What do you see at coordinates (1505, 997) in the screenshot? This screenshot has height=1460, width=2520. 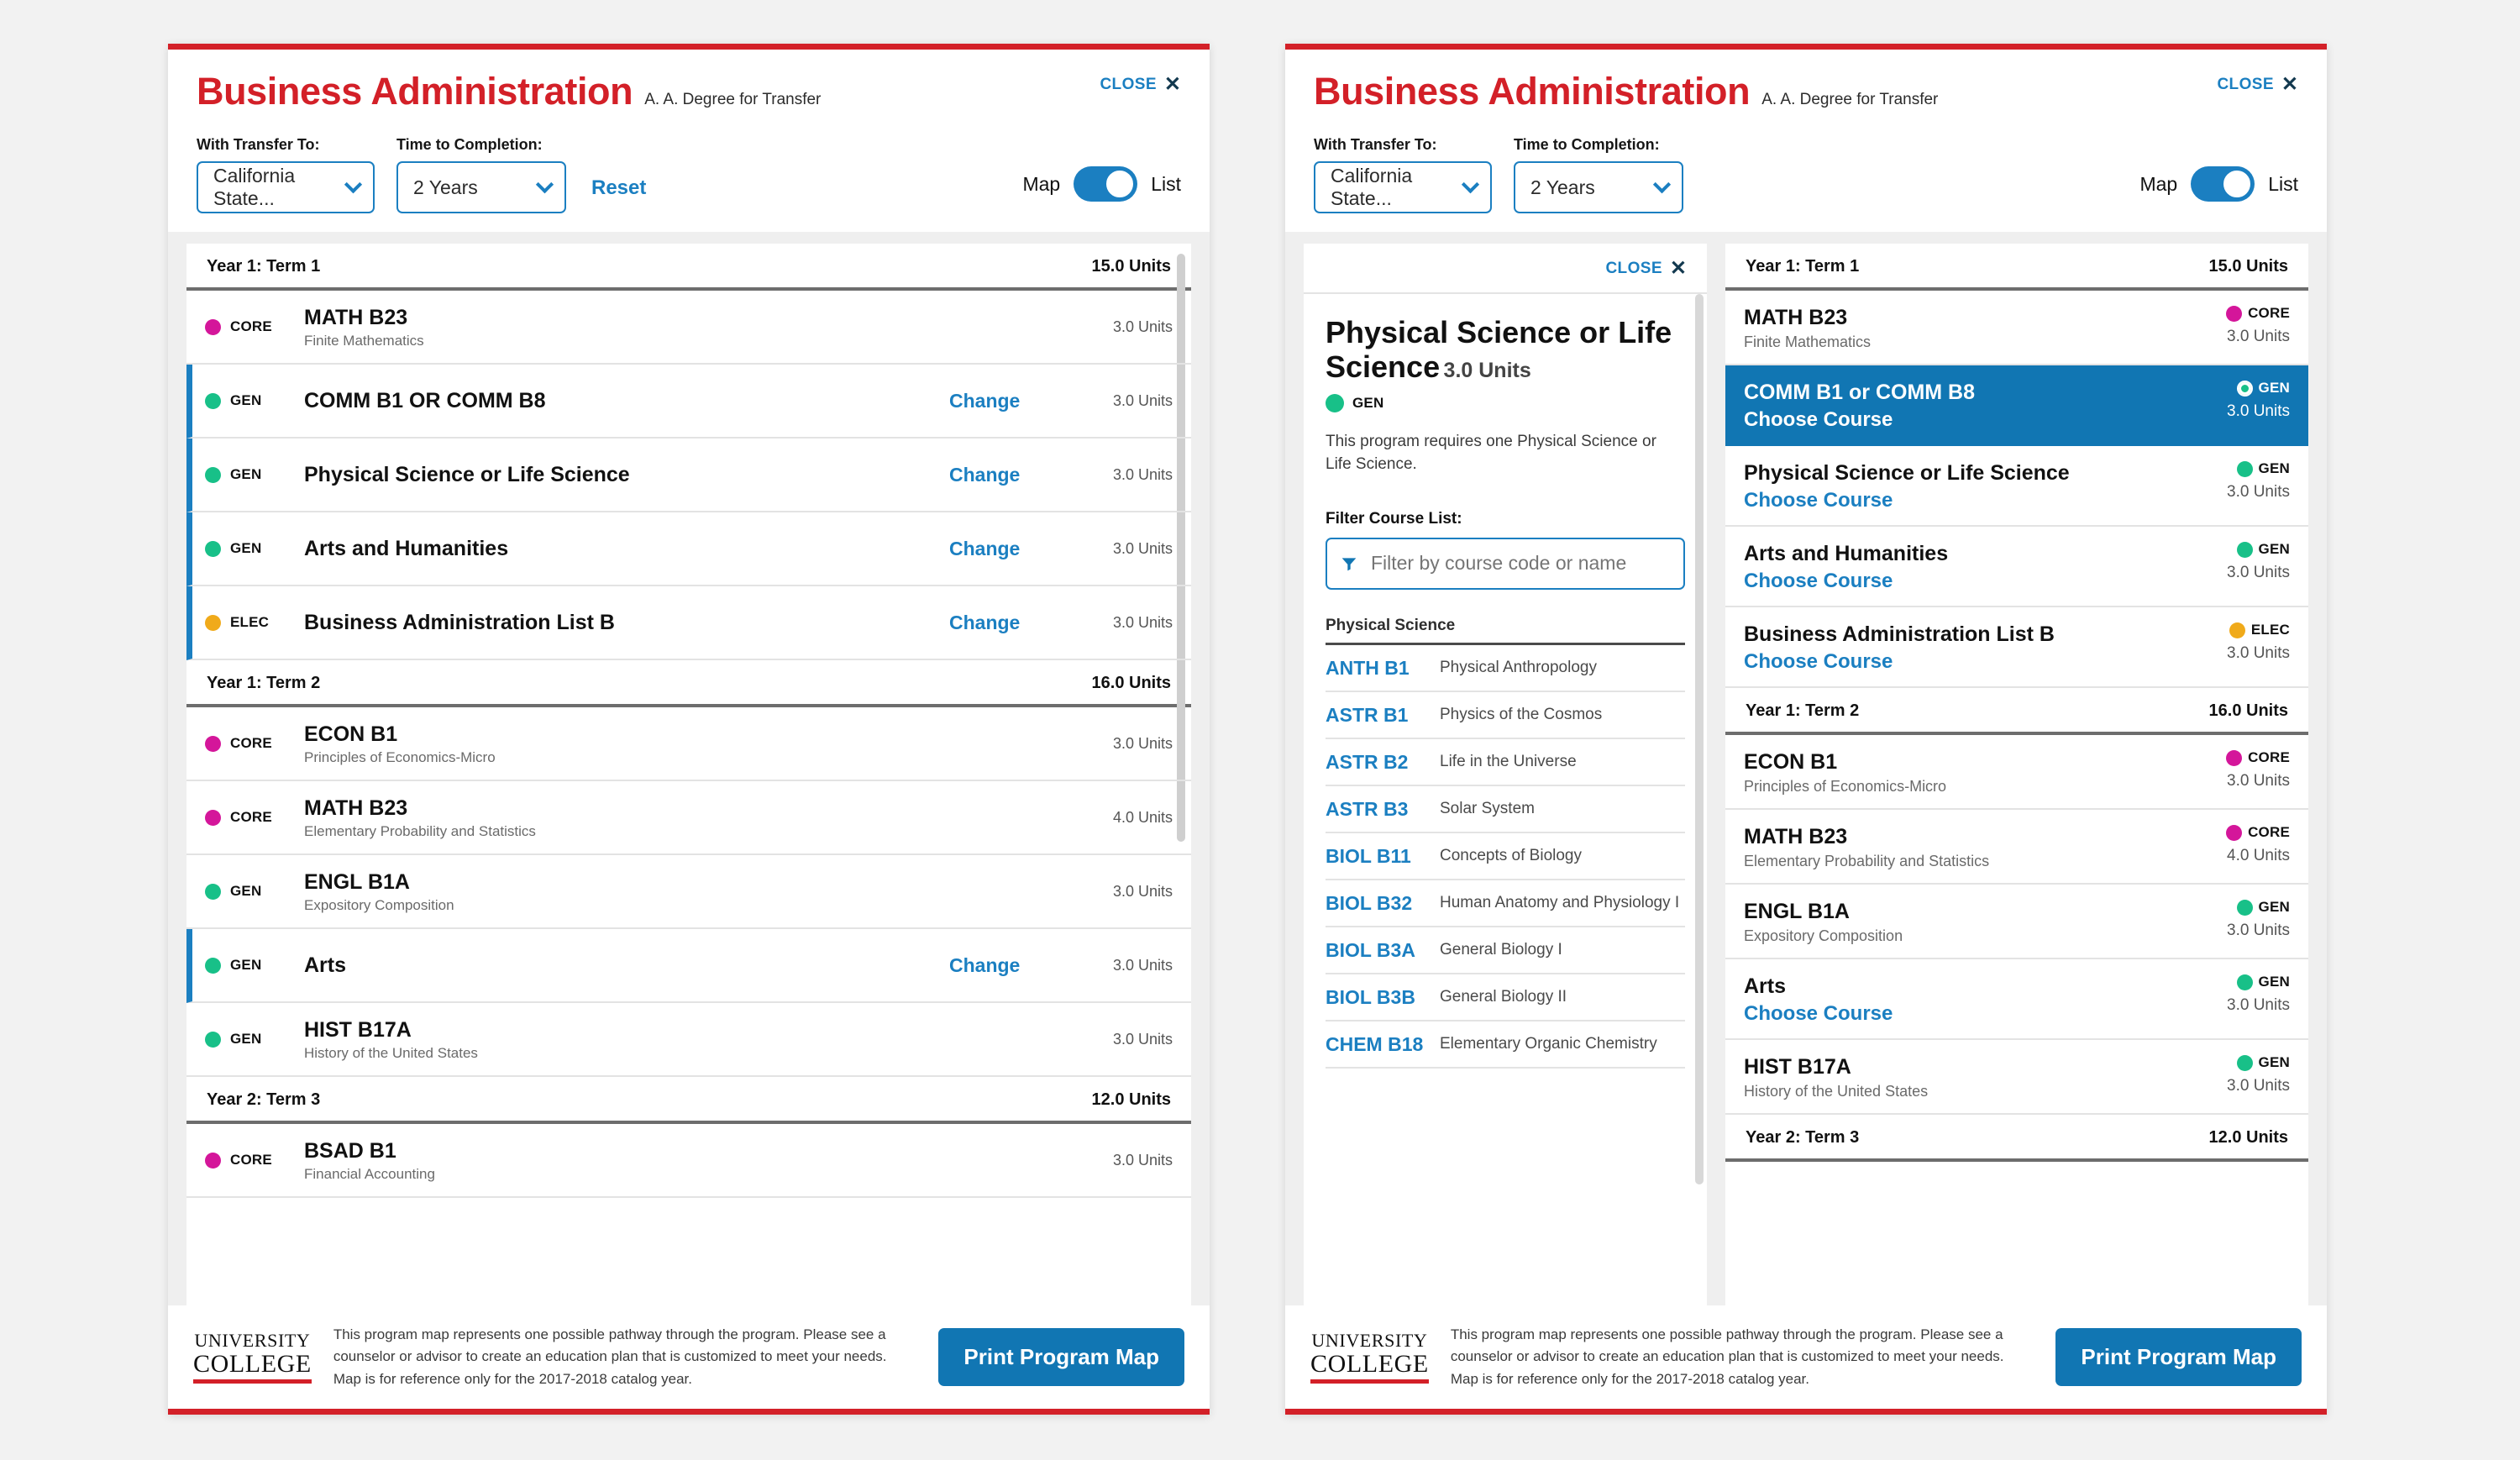 I see `chooser-course-row: BIOL B3B General Biology II` at bounding box center [1505, 997].